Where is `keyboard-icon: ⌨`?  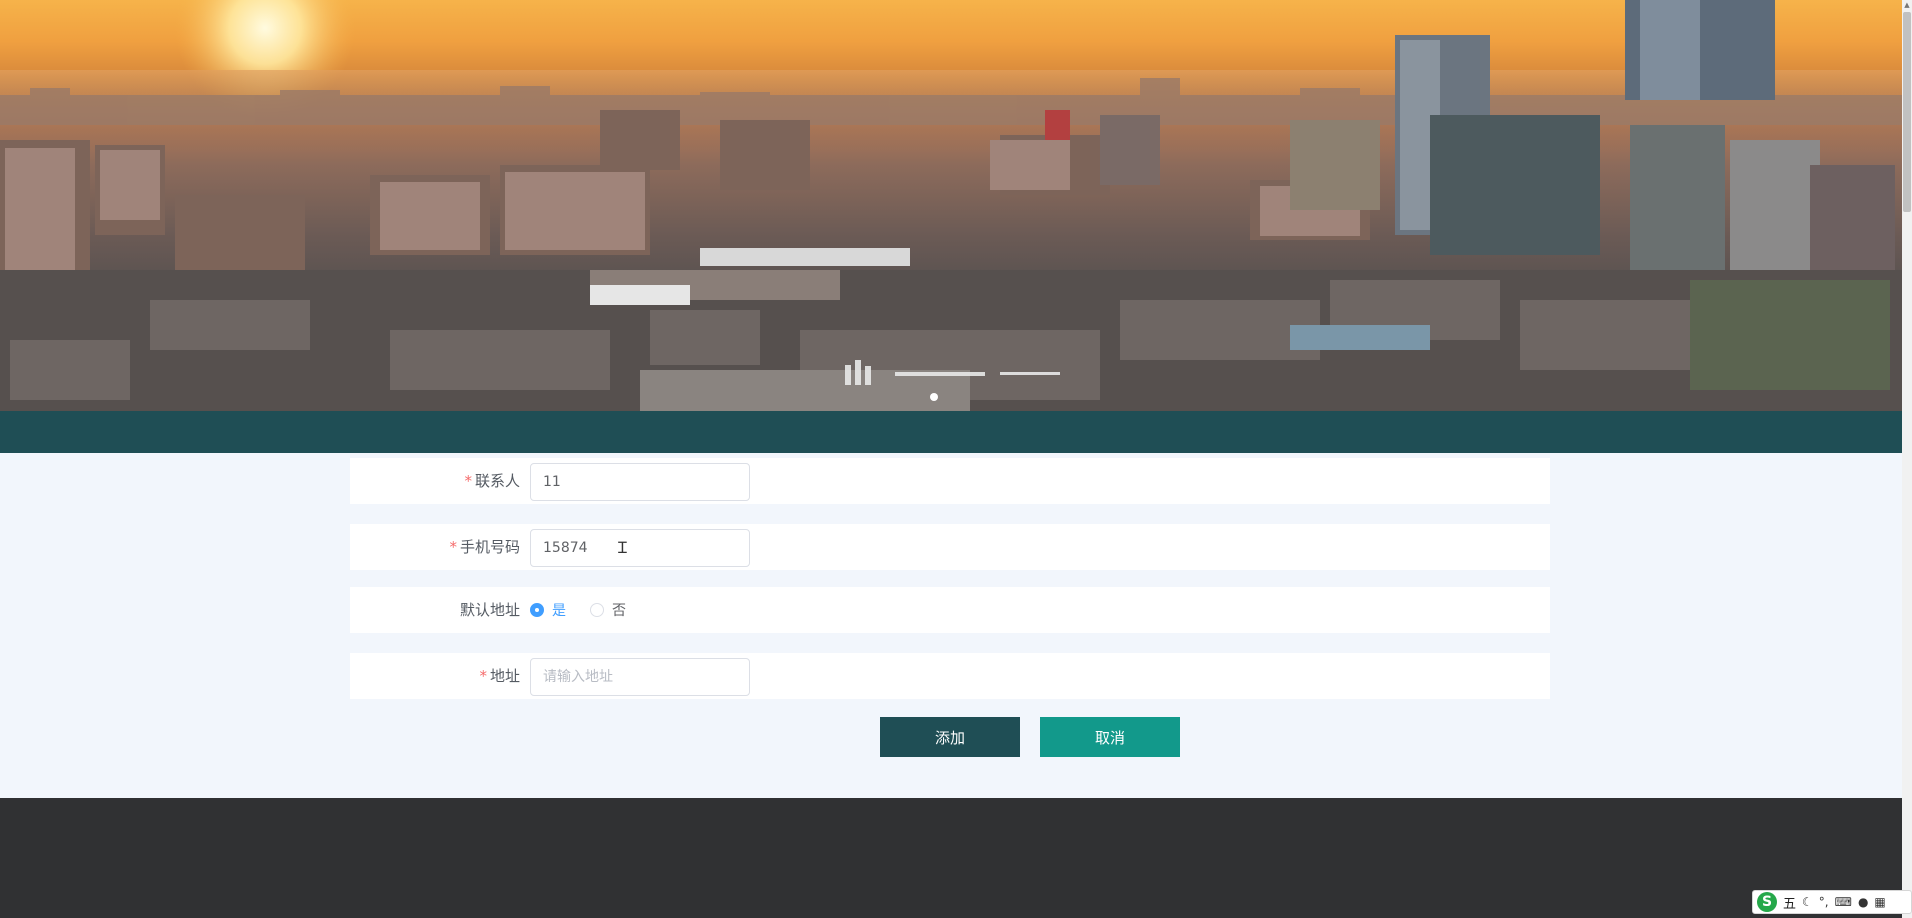
keyboard-icon: ⌨ is located at coordinates (1843, 902).